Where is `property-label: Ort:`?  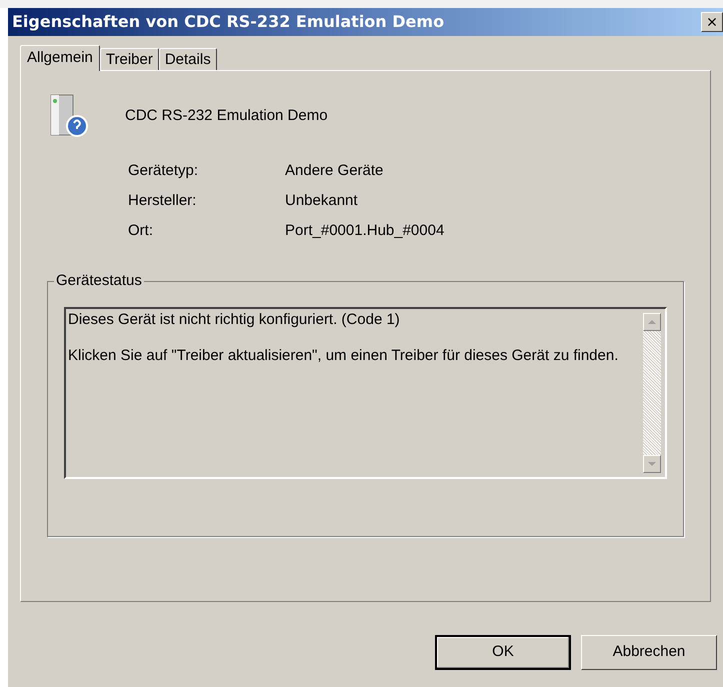
property-label: Ort: is located at coordinates (141, 231).